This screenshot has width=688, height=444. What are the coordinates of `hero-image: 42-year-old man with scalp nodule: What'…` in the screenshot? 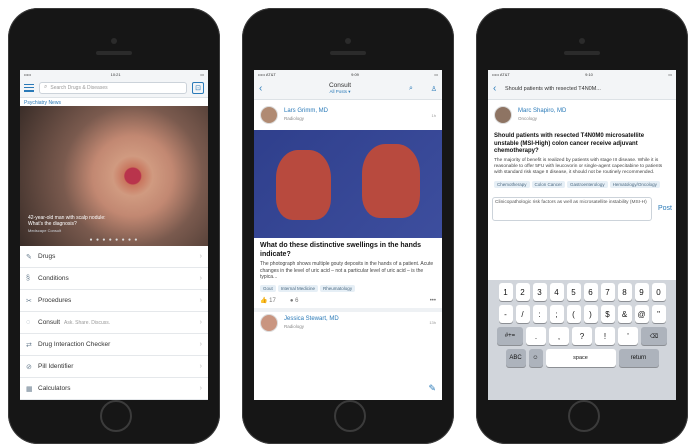 It's located at (114, 176).